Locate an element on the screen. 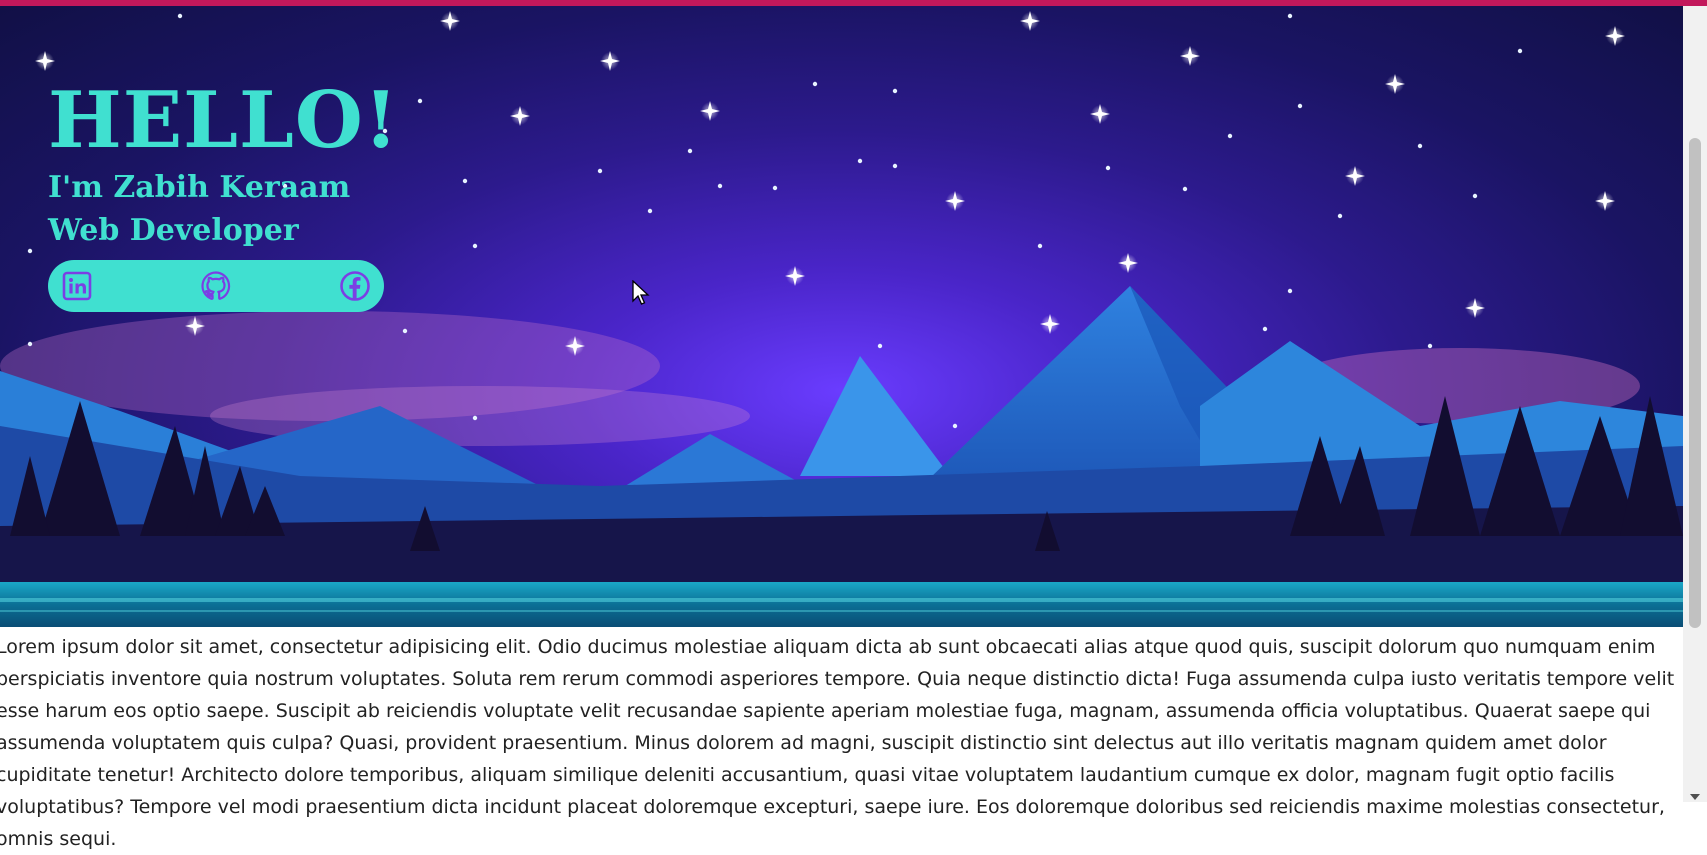  page-scrollbar is located at coordinates (1695, 404).